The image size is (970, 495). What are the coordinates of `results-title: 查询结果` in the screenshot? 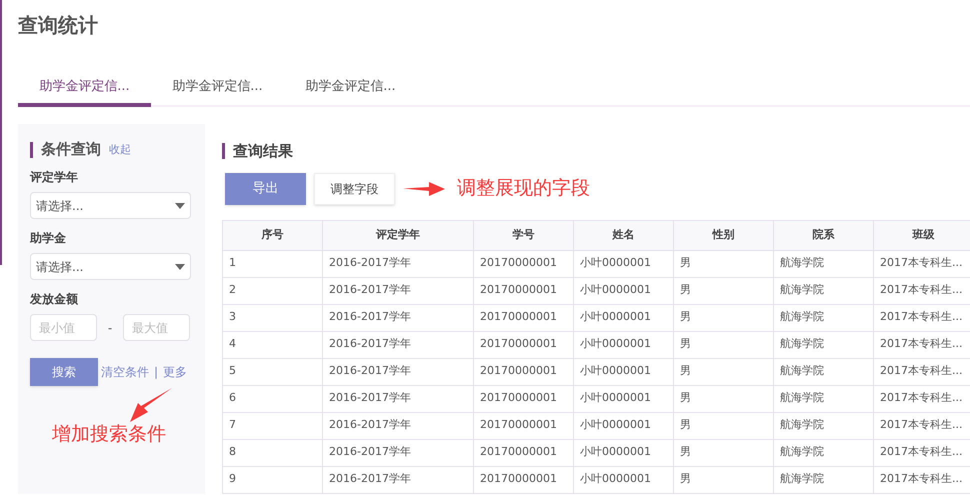 It's located at (263, 151).